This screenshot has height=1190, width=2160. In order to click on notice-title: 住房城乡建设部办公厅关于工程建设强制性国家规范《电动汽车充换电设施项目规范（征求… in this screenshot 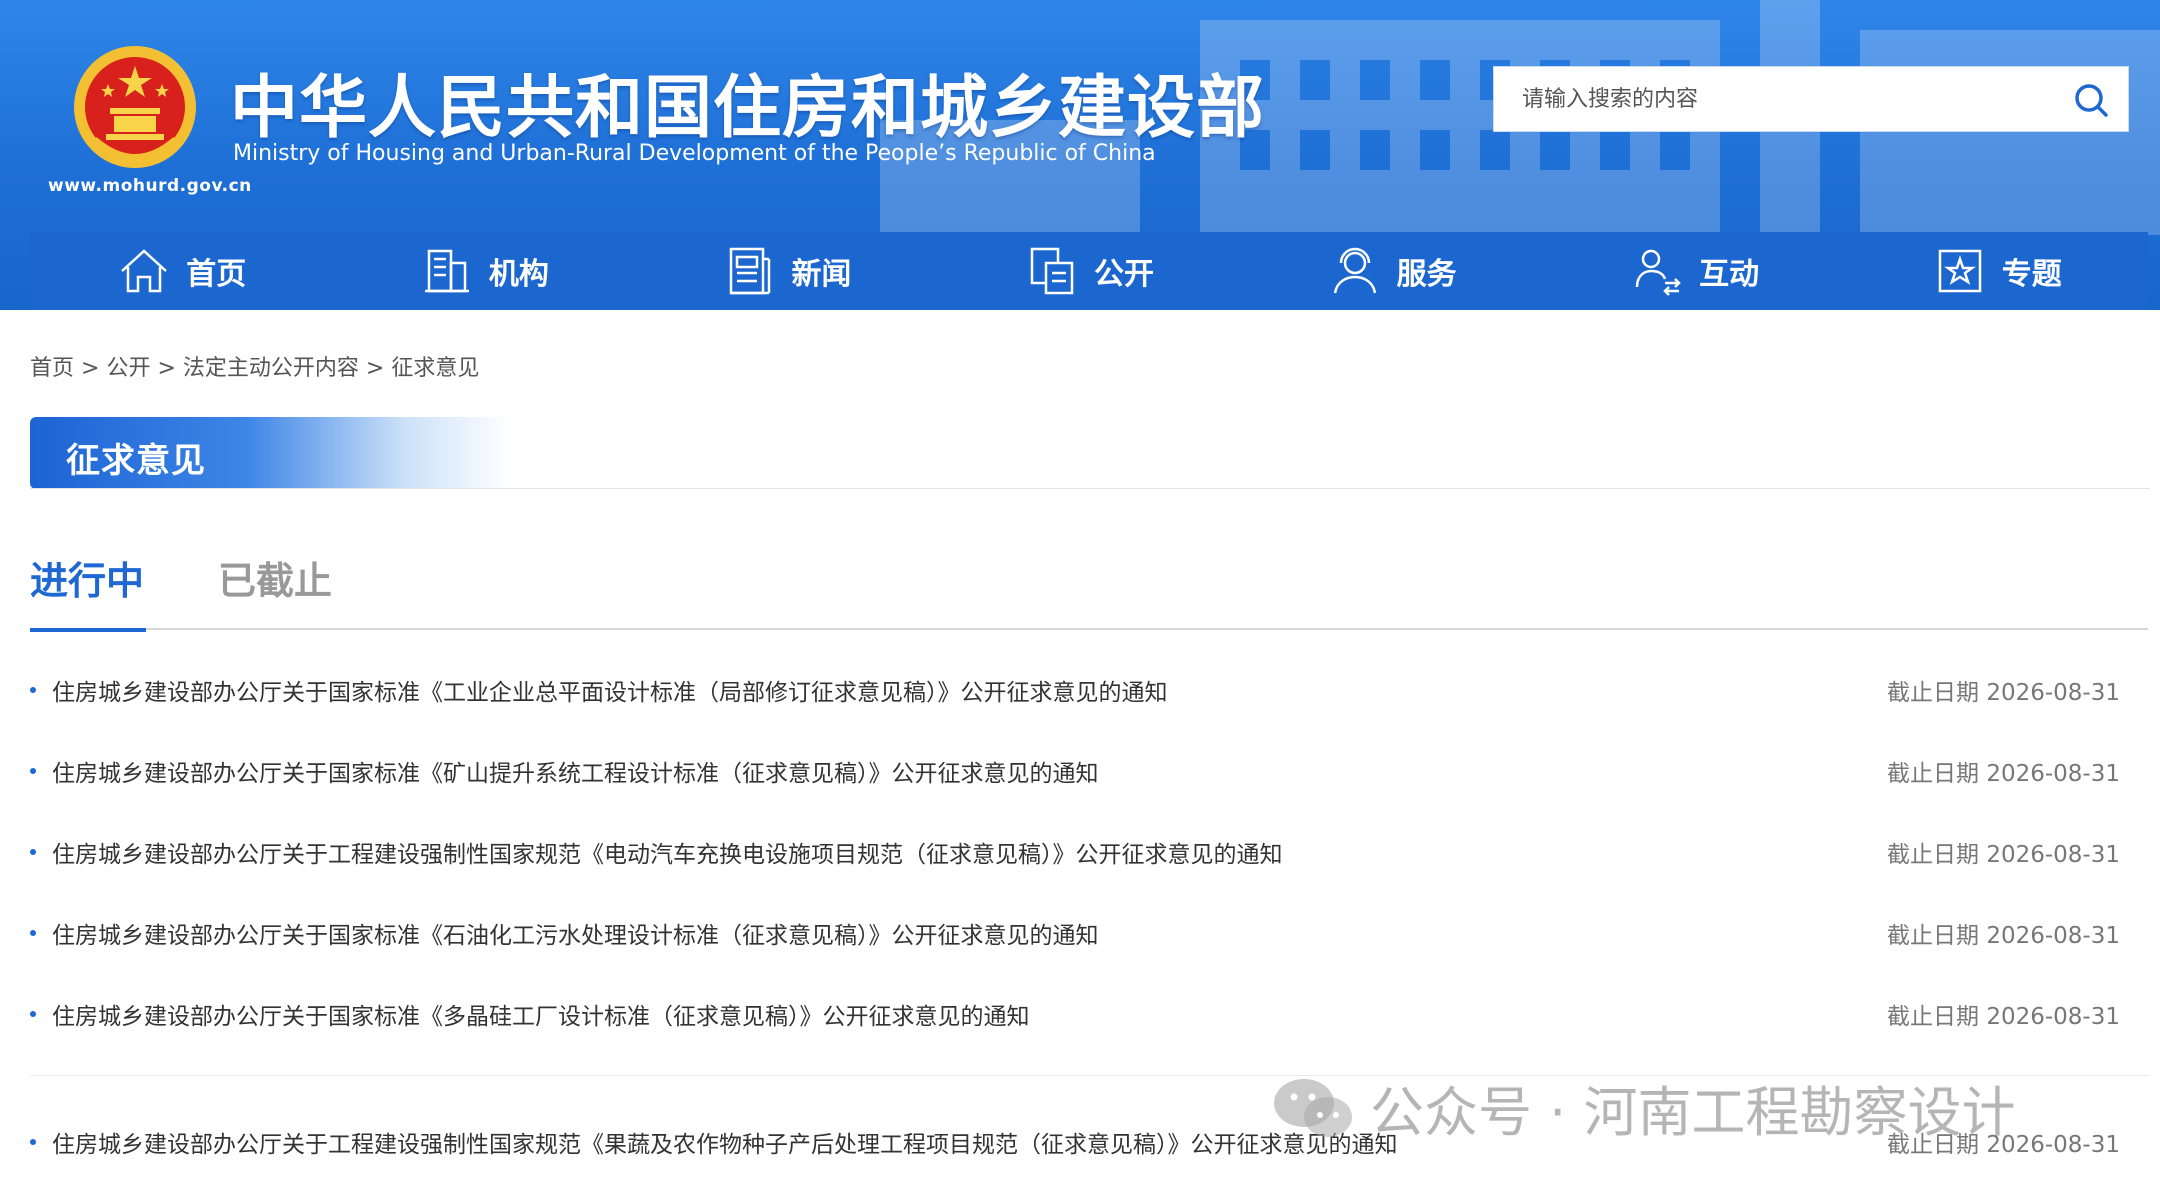, I will do `click(969, 852)`.